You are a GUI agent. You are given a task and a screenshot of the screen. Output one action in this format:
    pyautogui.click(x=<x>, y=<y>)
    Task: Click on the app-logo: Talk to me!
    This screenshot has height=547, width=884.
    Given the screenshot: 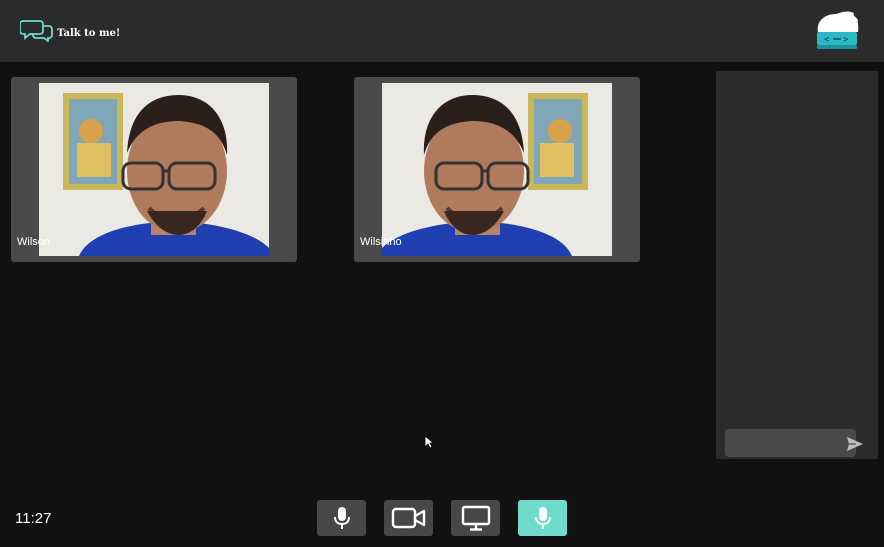 What is the action you would take?
    pyautogui.click(x=70, y=30)
    